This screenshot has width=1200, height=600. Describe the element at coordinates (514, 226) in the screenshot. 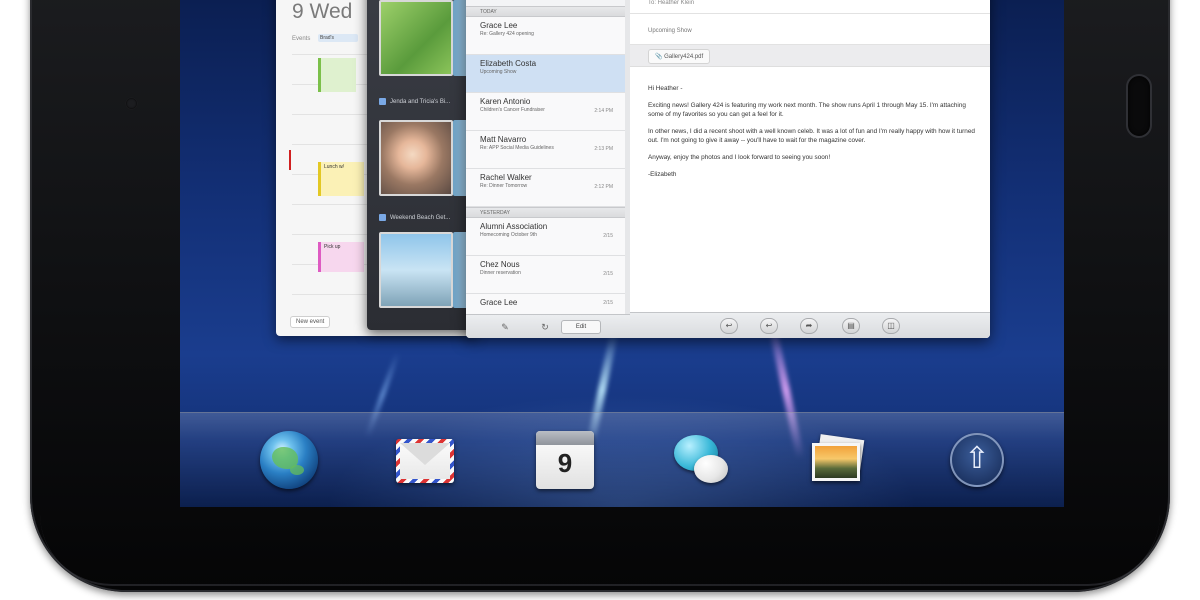

I see `inbox-sender: Alumni Association` at that location.